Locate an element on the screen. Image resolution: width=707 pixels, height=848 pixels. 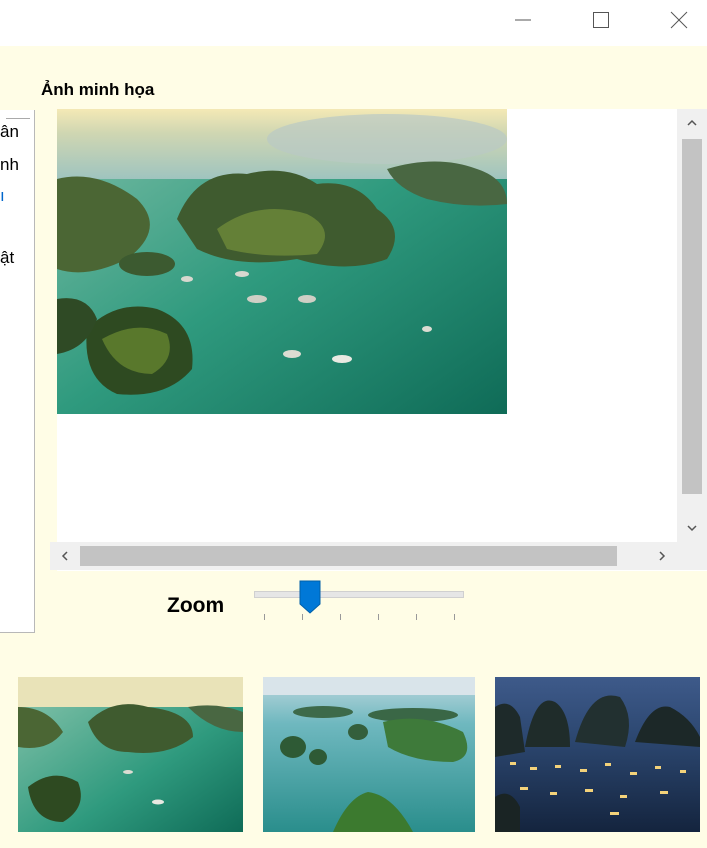
minimize-icon is located at coordinates (523, 20).